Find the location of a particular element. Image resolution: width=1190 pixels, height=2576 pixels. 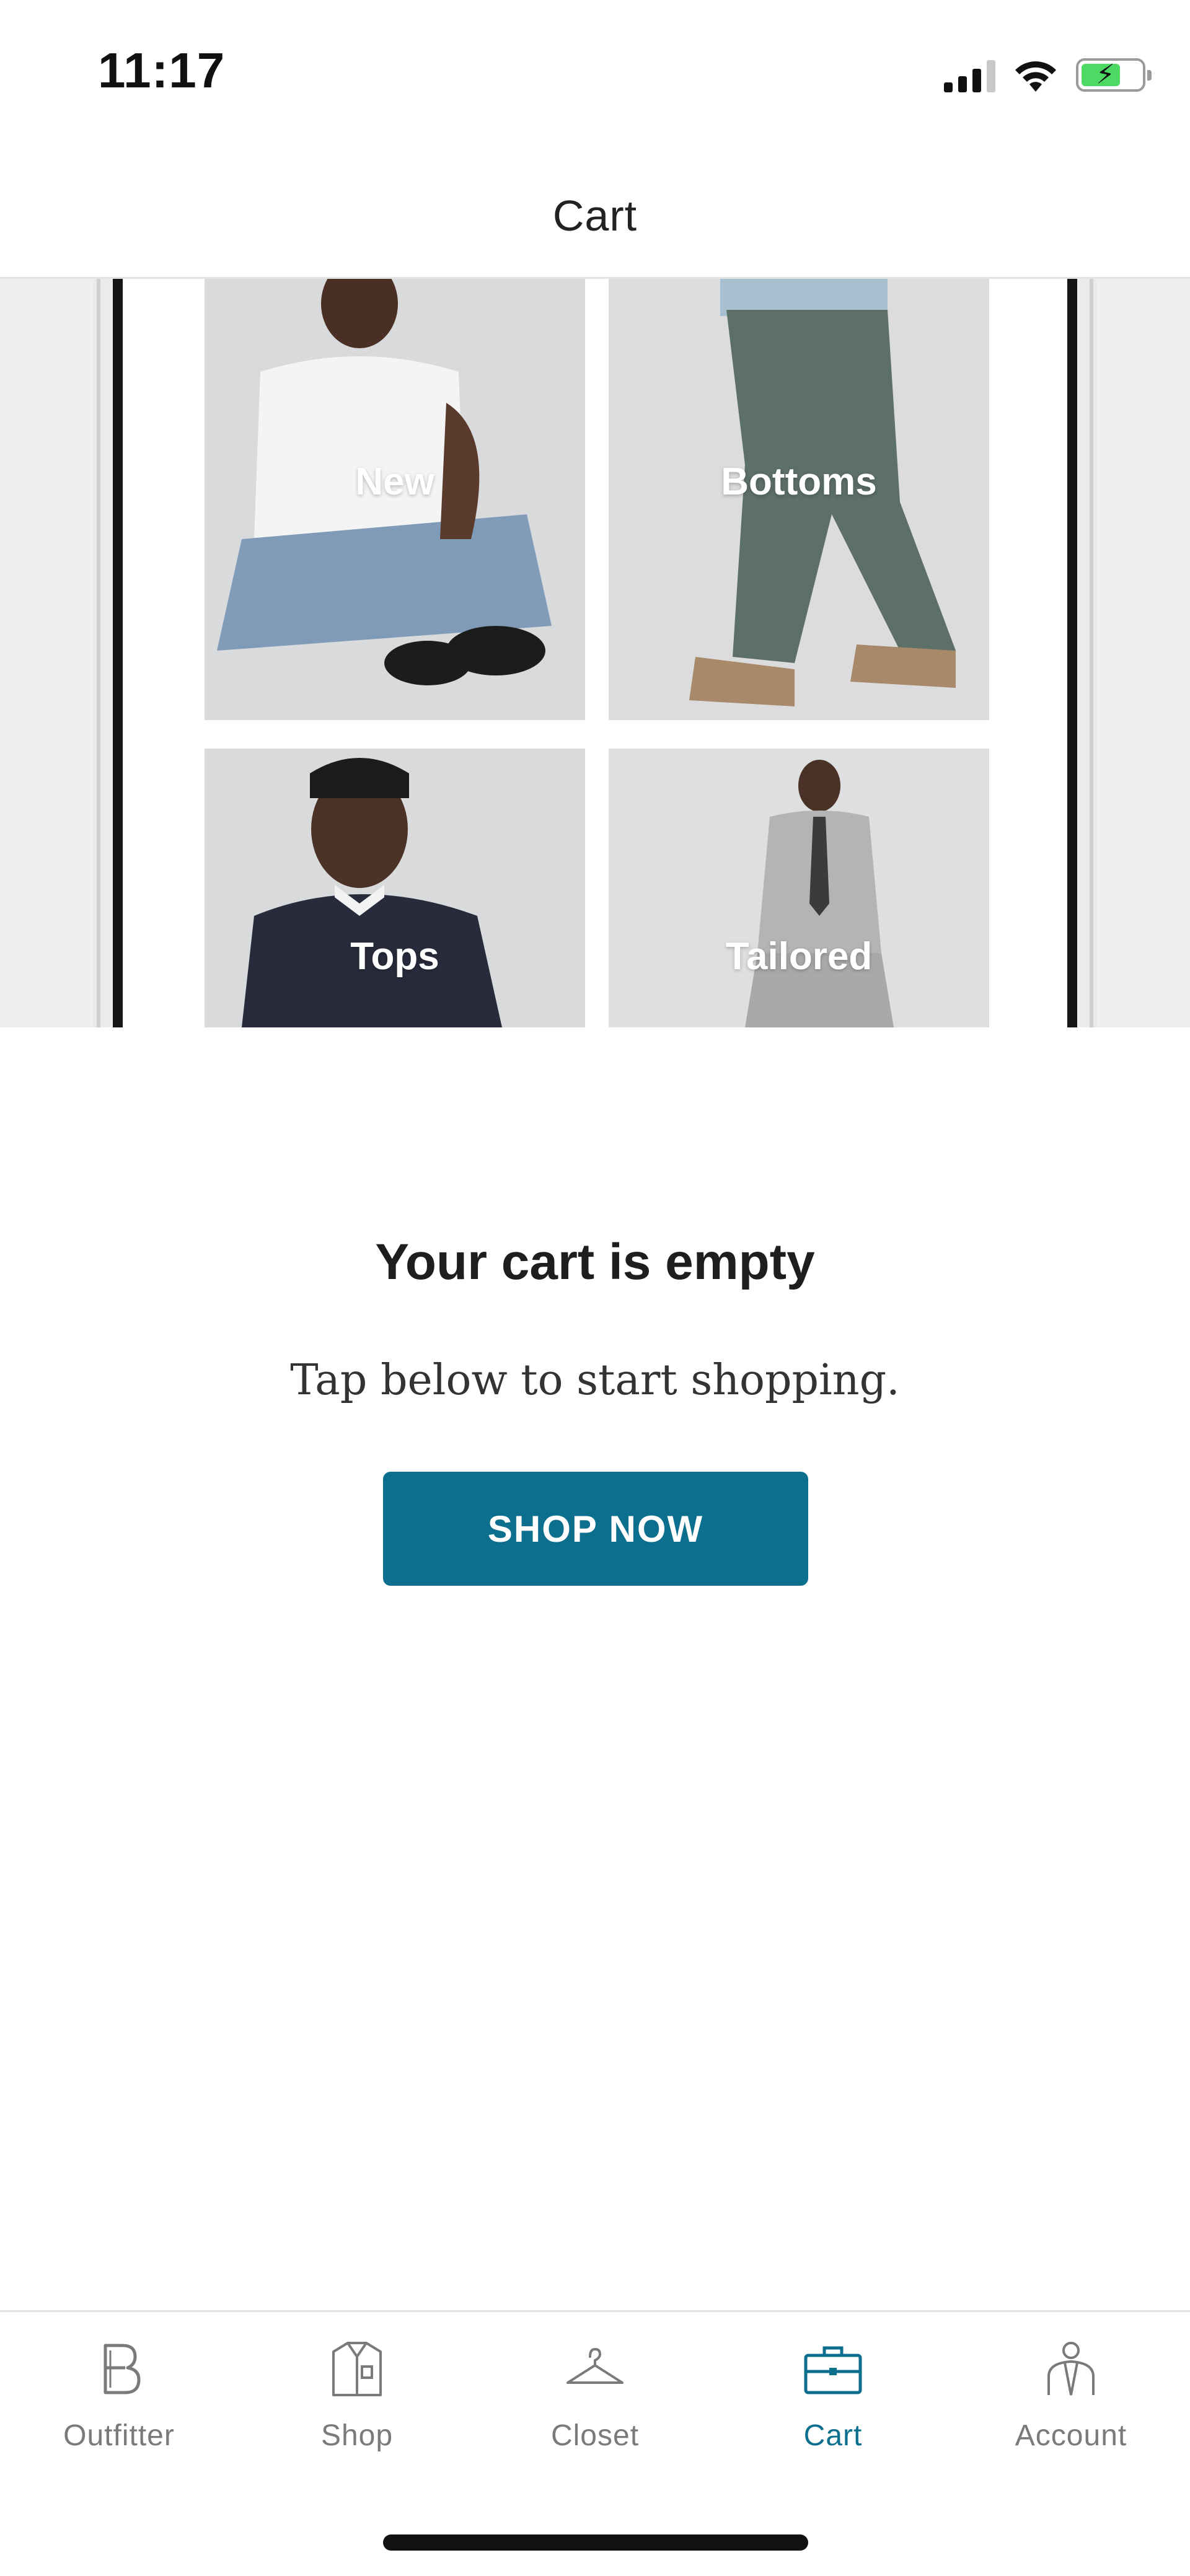

category-tile-bottoms: Bottoms is located at coordinates (799, 500).